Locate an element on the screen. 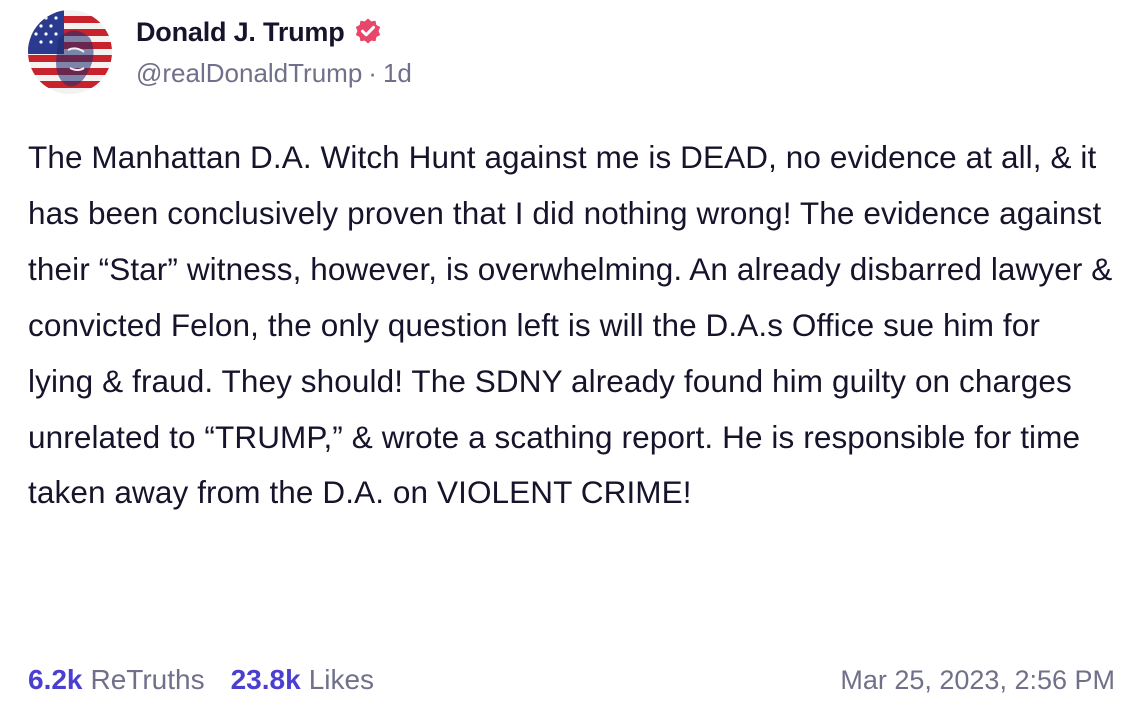 This screenshot has width=1130, height=722. author-identity: Donald J. Trump @realDonaldTrump · 1d is located at coordinates (274, 52).